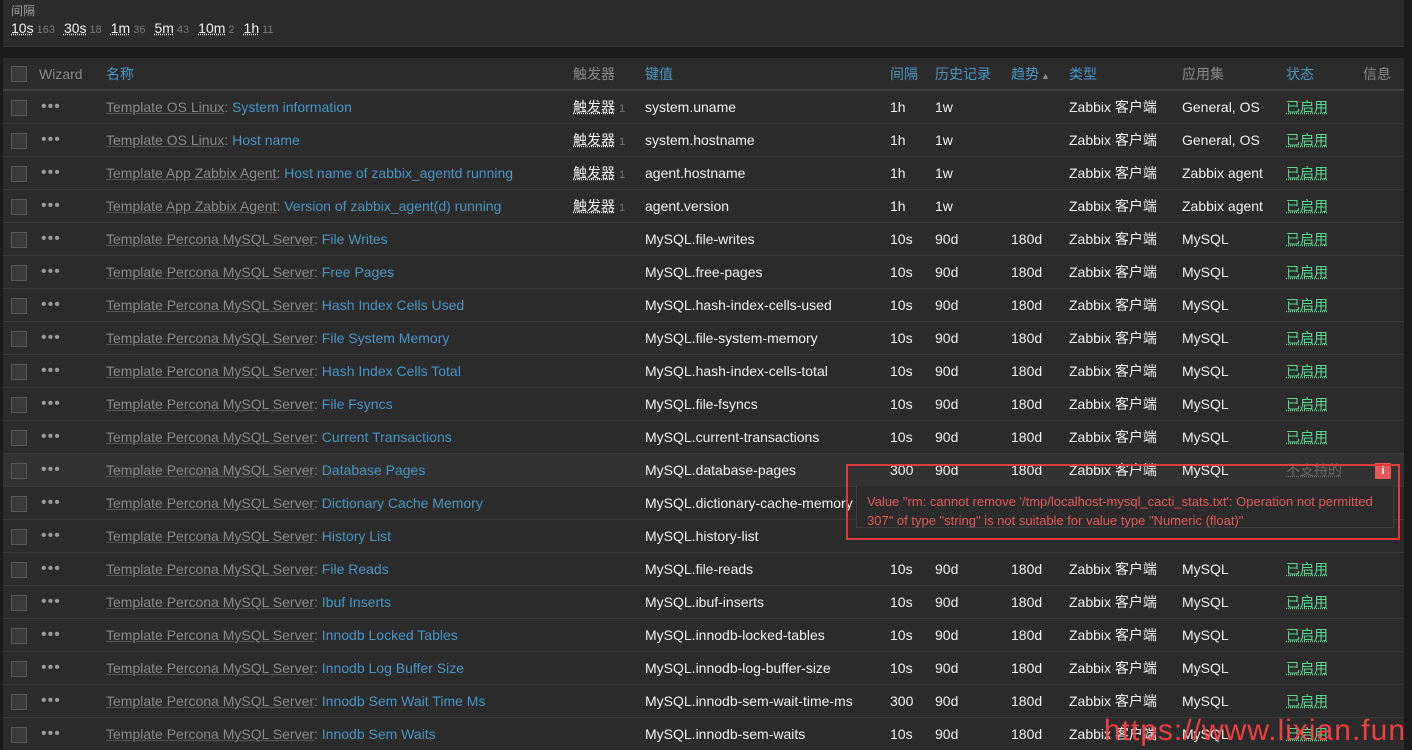  Describe the element at coordinates (386, 338) in the screenshot. I see `item-name-link: File System Memory` at that location.